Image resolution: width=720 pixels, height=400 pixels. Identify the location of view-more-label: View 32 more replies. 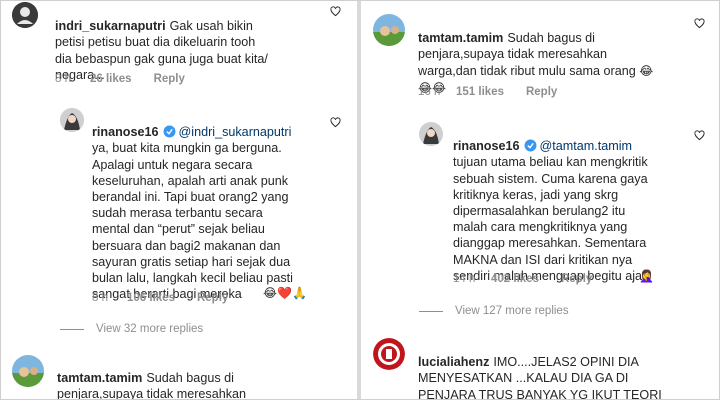
(150, 329).